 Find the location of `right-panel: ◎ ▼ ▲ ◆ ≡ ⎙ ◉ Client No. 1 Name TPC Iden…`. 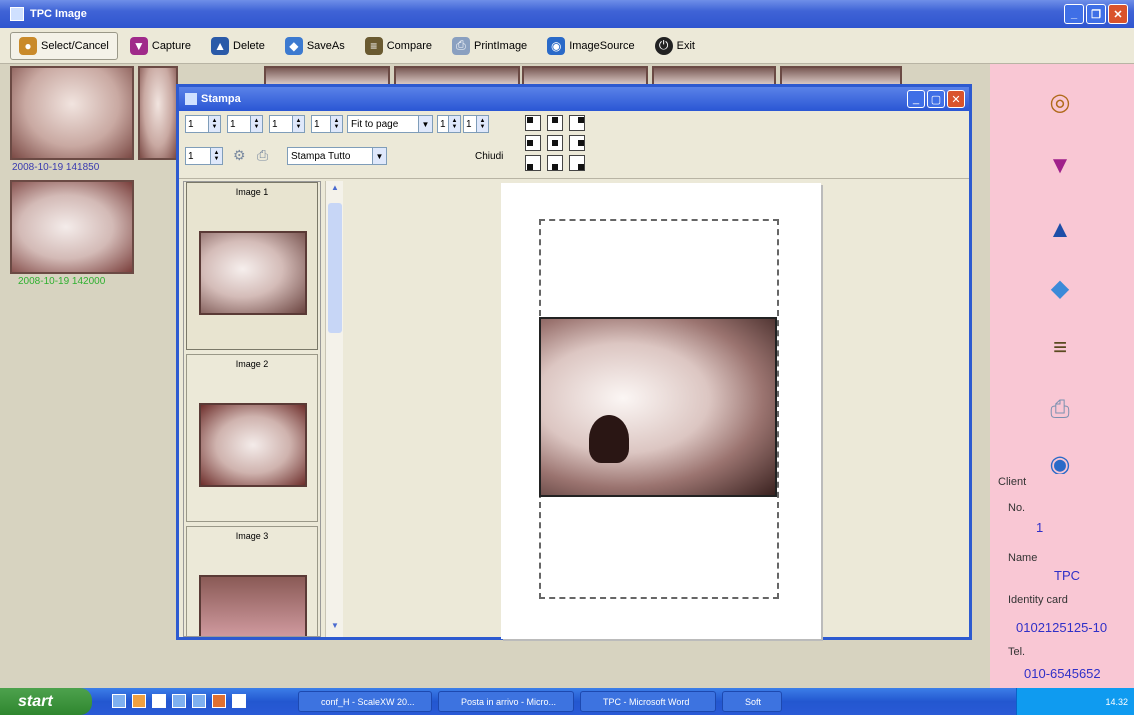

right-panel: ◎ ▼ ▲ ◆ ≡ ⎙ ◉ Client No. 1 Name TPC Iden… is located at coordinates (1062, 376).